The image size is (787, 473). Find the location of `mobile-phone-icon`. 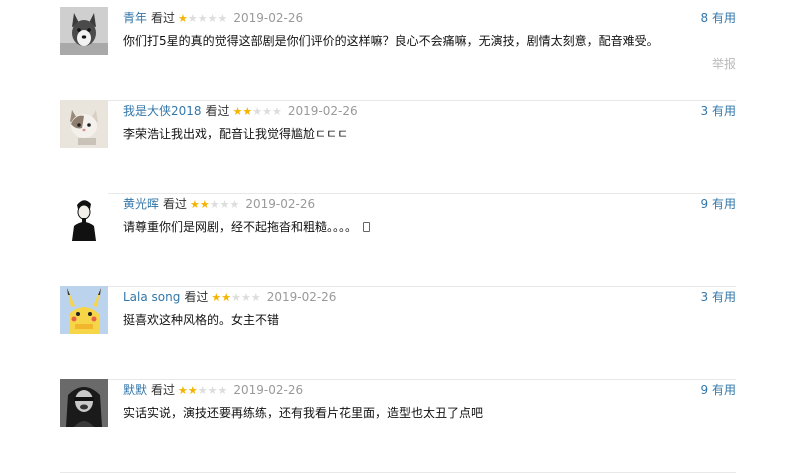

mobile-phone-icon is located at coordinates (367, 227).